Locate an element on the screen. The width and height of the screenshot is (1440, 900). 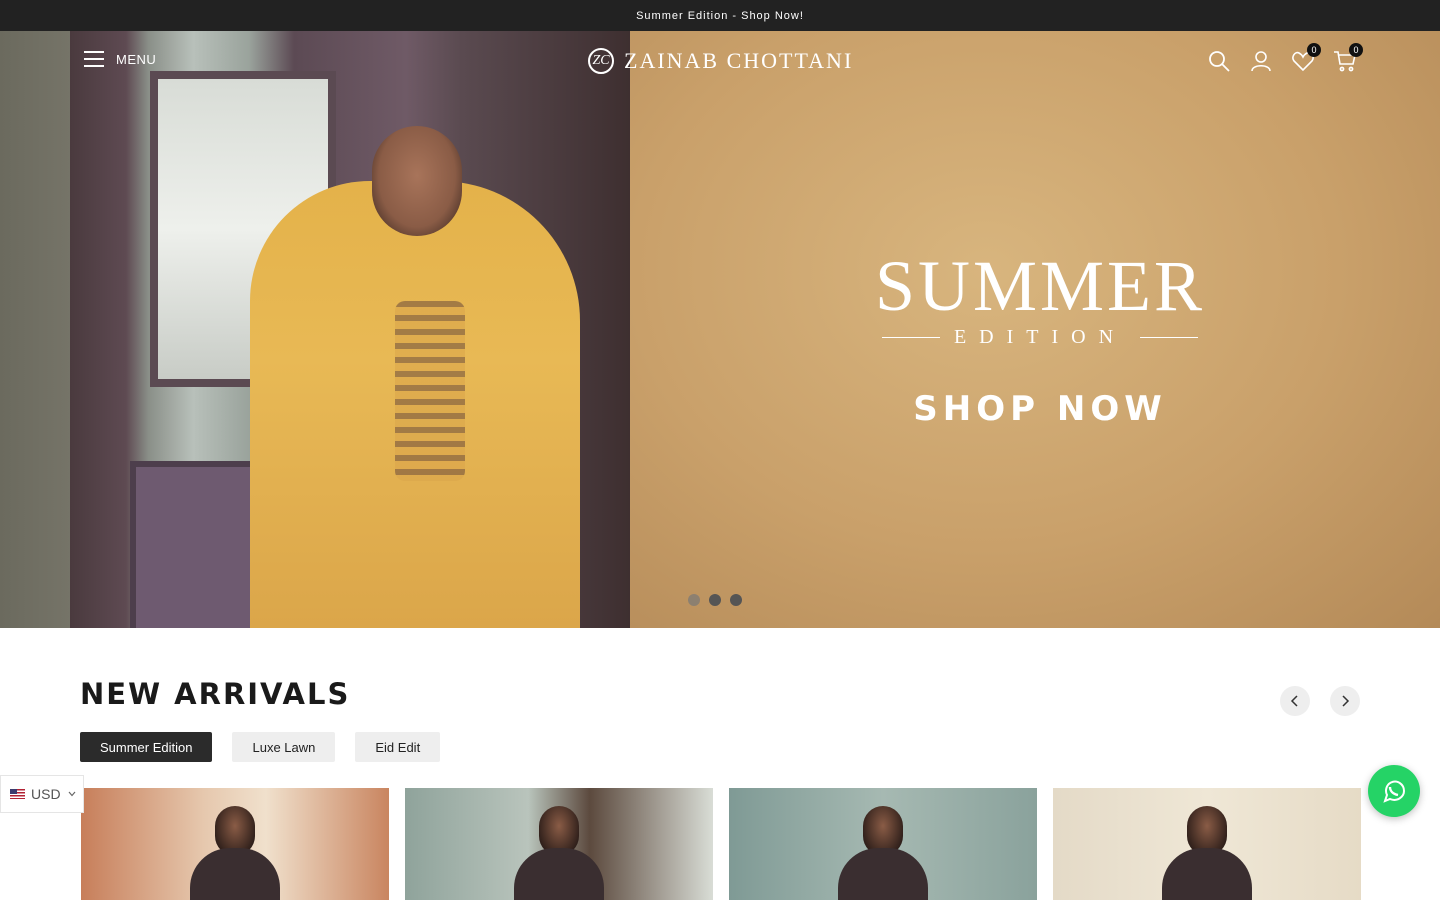
hamburger-icon is located at coordinates (94, 59).